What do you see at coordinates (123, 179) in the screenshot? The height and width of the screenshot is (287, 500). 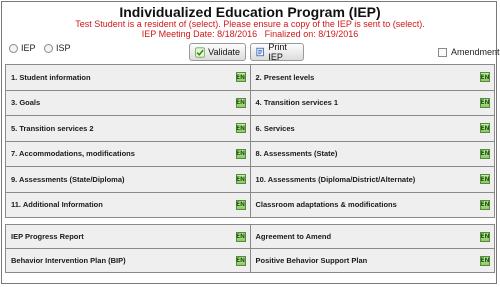 I see `section-item-label: 9. Assessments (State/Diploma)` at bounding box center [123, 179].